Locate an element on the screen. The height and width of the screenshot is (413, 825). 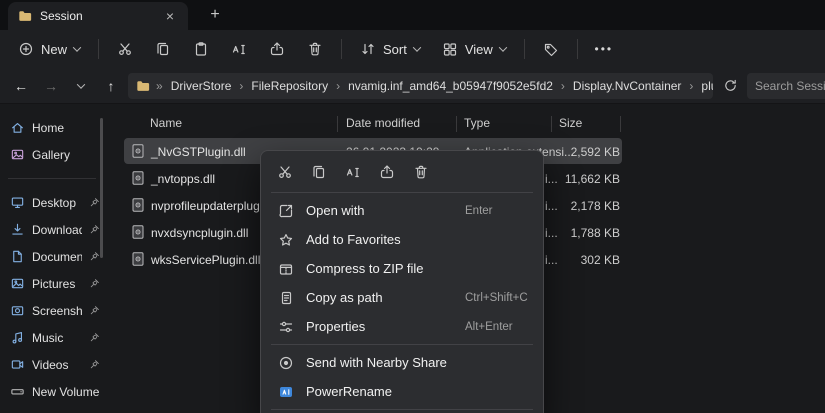
sidebar-item-label: Desktop is located at coordinates (54, 202).